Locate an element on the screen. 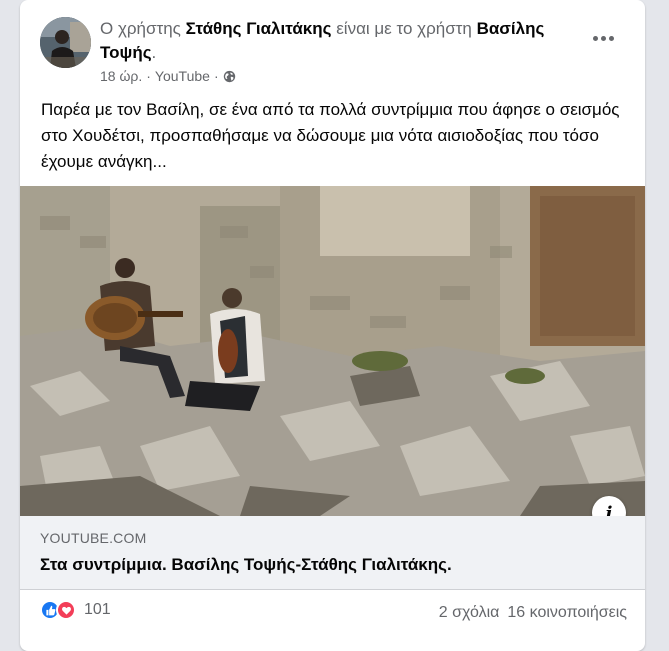  header-prefix: Ο χρήστης is located at coordinates (143, 28).